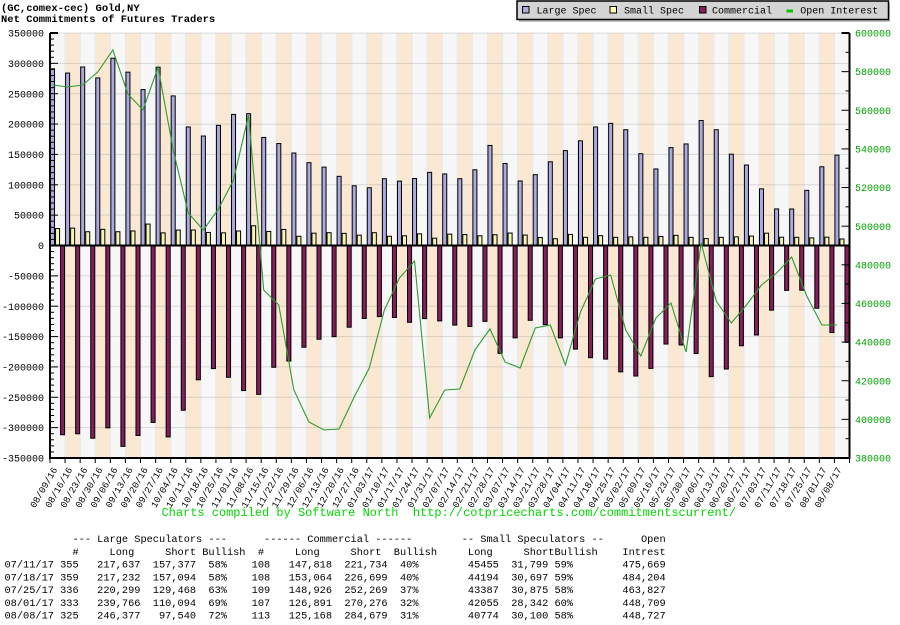  Describe the element at coordinates (26, 95) in the screenshot. I see `svg-text: 250000` at that location.